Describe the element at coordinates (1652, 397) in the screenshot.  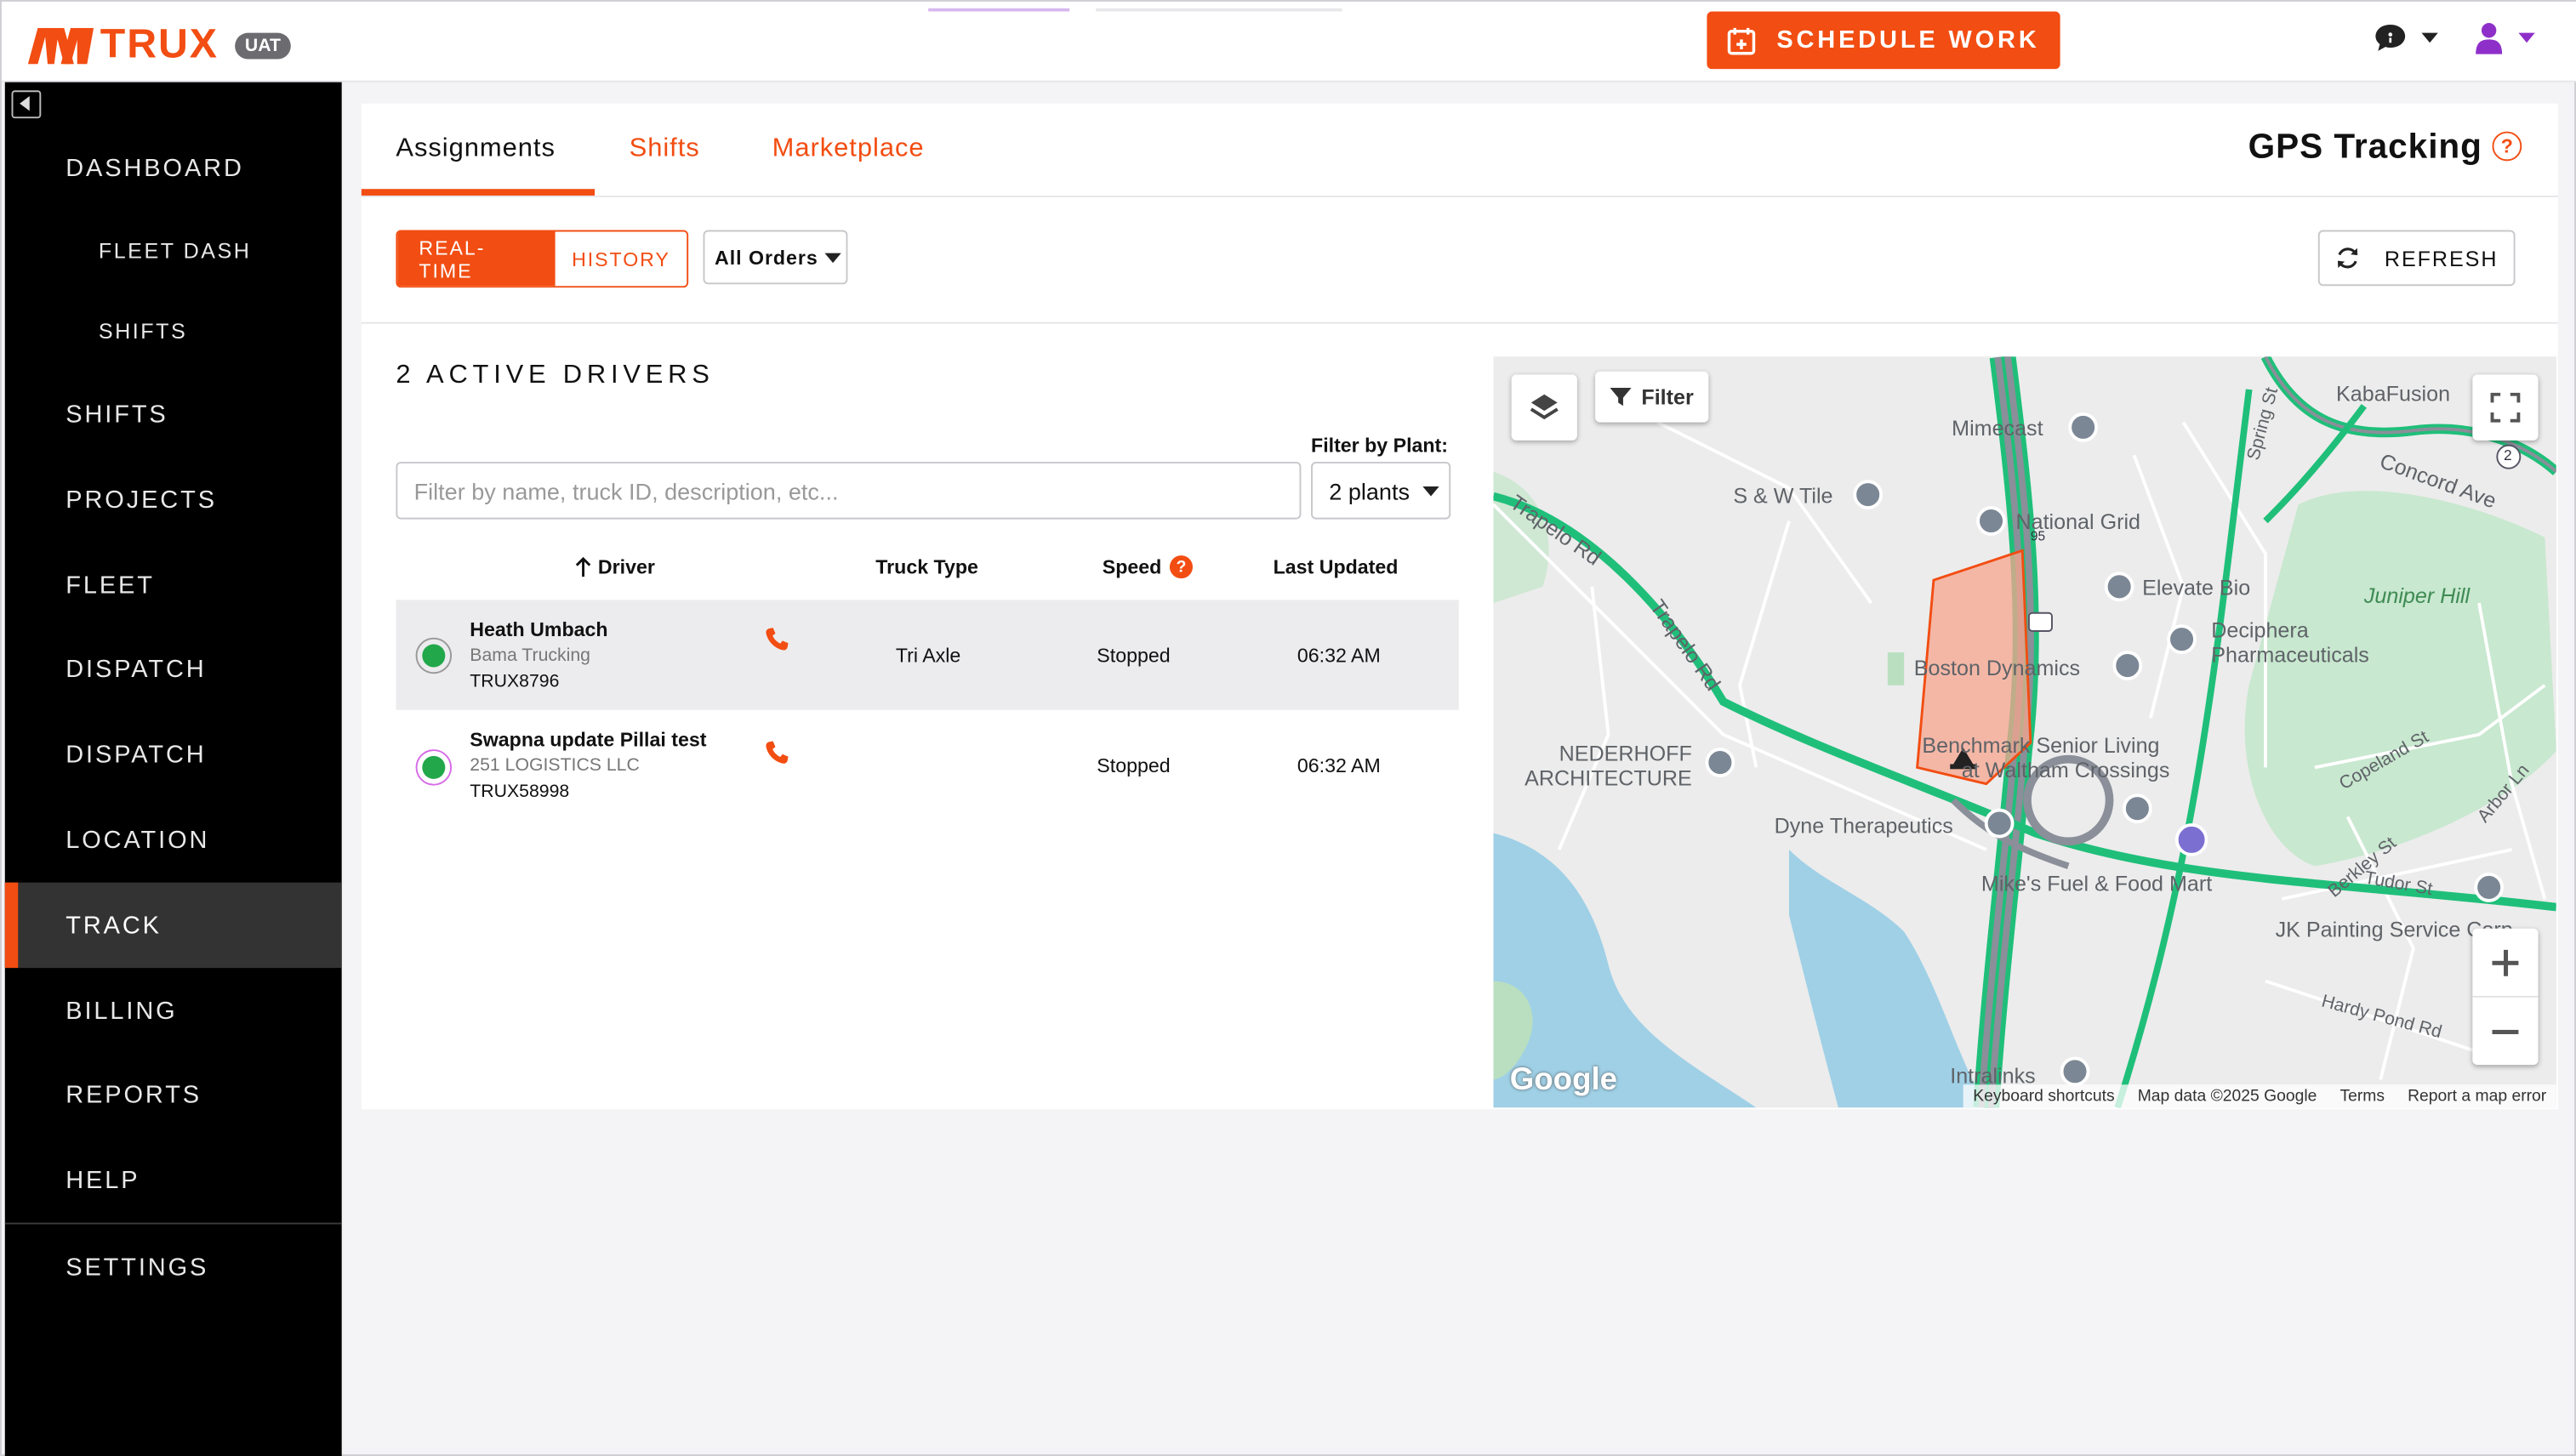
I see `map-filter-button: Filter` at that location.